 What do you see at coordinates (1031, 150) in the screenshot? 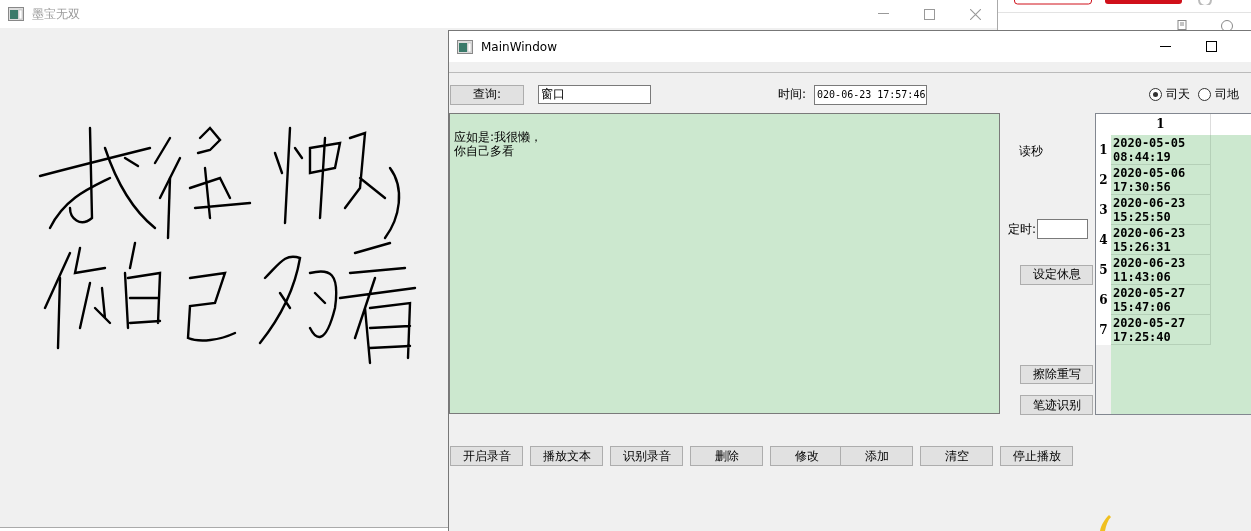
I see `seconds-label: 读秒` at bounding box center [1031, 150].